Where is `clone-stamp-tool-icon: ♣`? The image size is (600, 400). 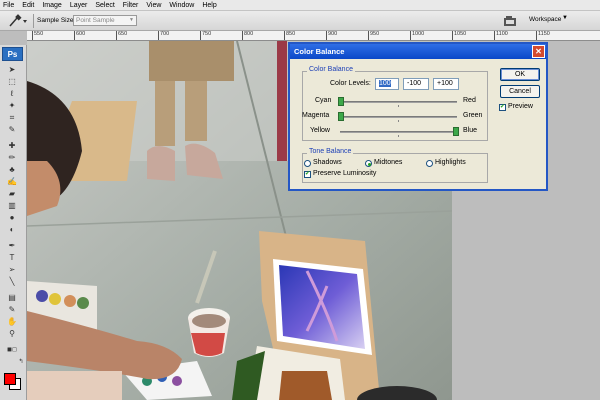
clone-stamp-tool-icon: ♣ is located at coordinates (12, 170).